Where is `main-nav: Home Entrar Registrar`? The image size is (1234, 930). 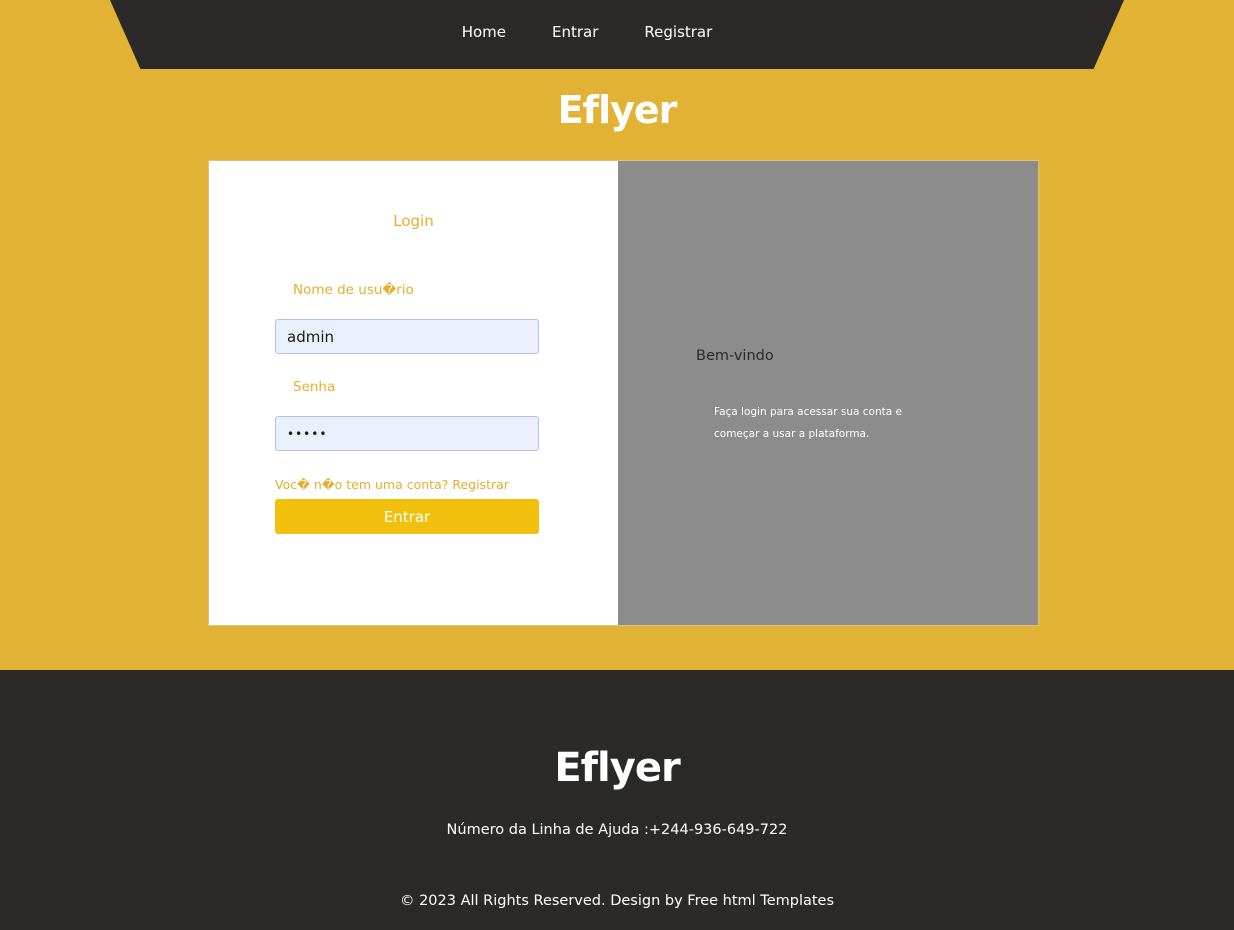
main-nav: Home Entrar Registrar is located at coordinates (617, 32).